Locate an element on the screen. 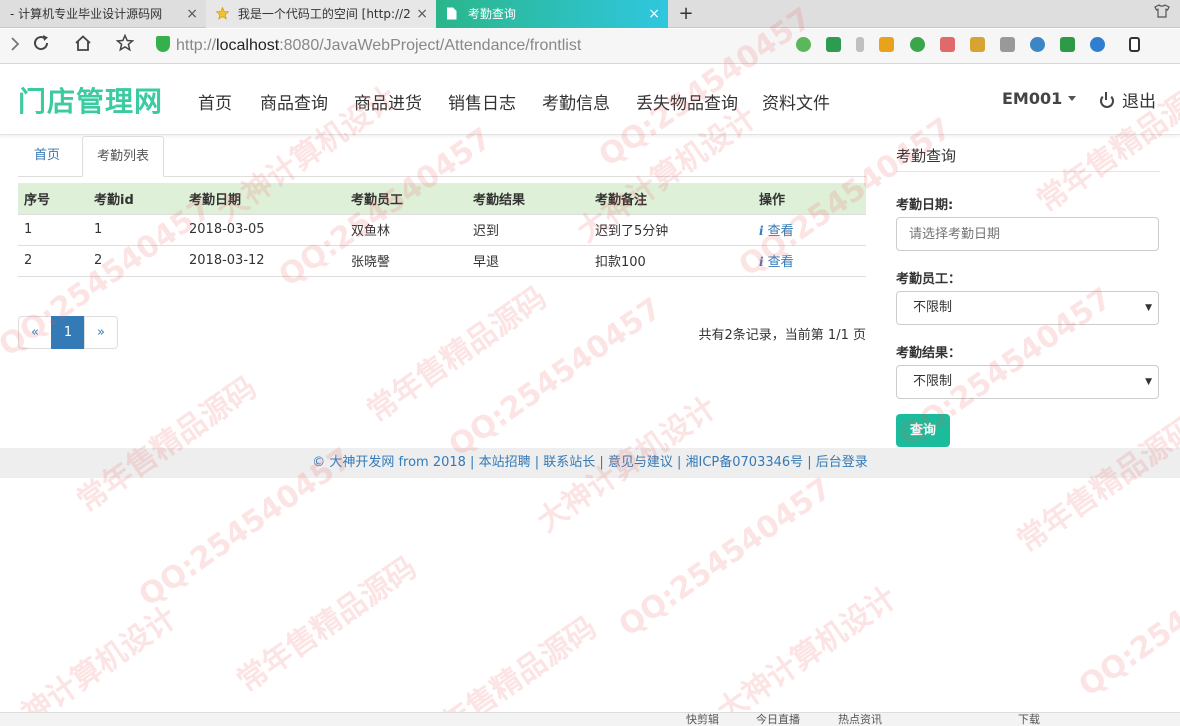 This screenshot has height=726, width=1180. cell-date: 2018-03-12 is located at coordinates (264, 260).